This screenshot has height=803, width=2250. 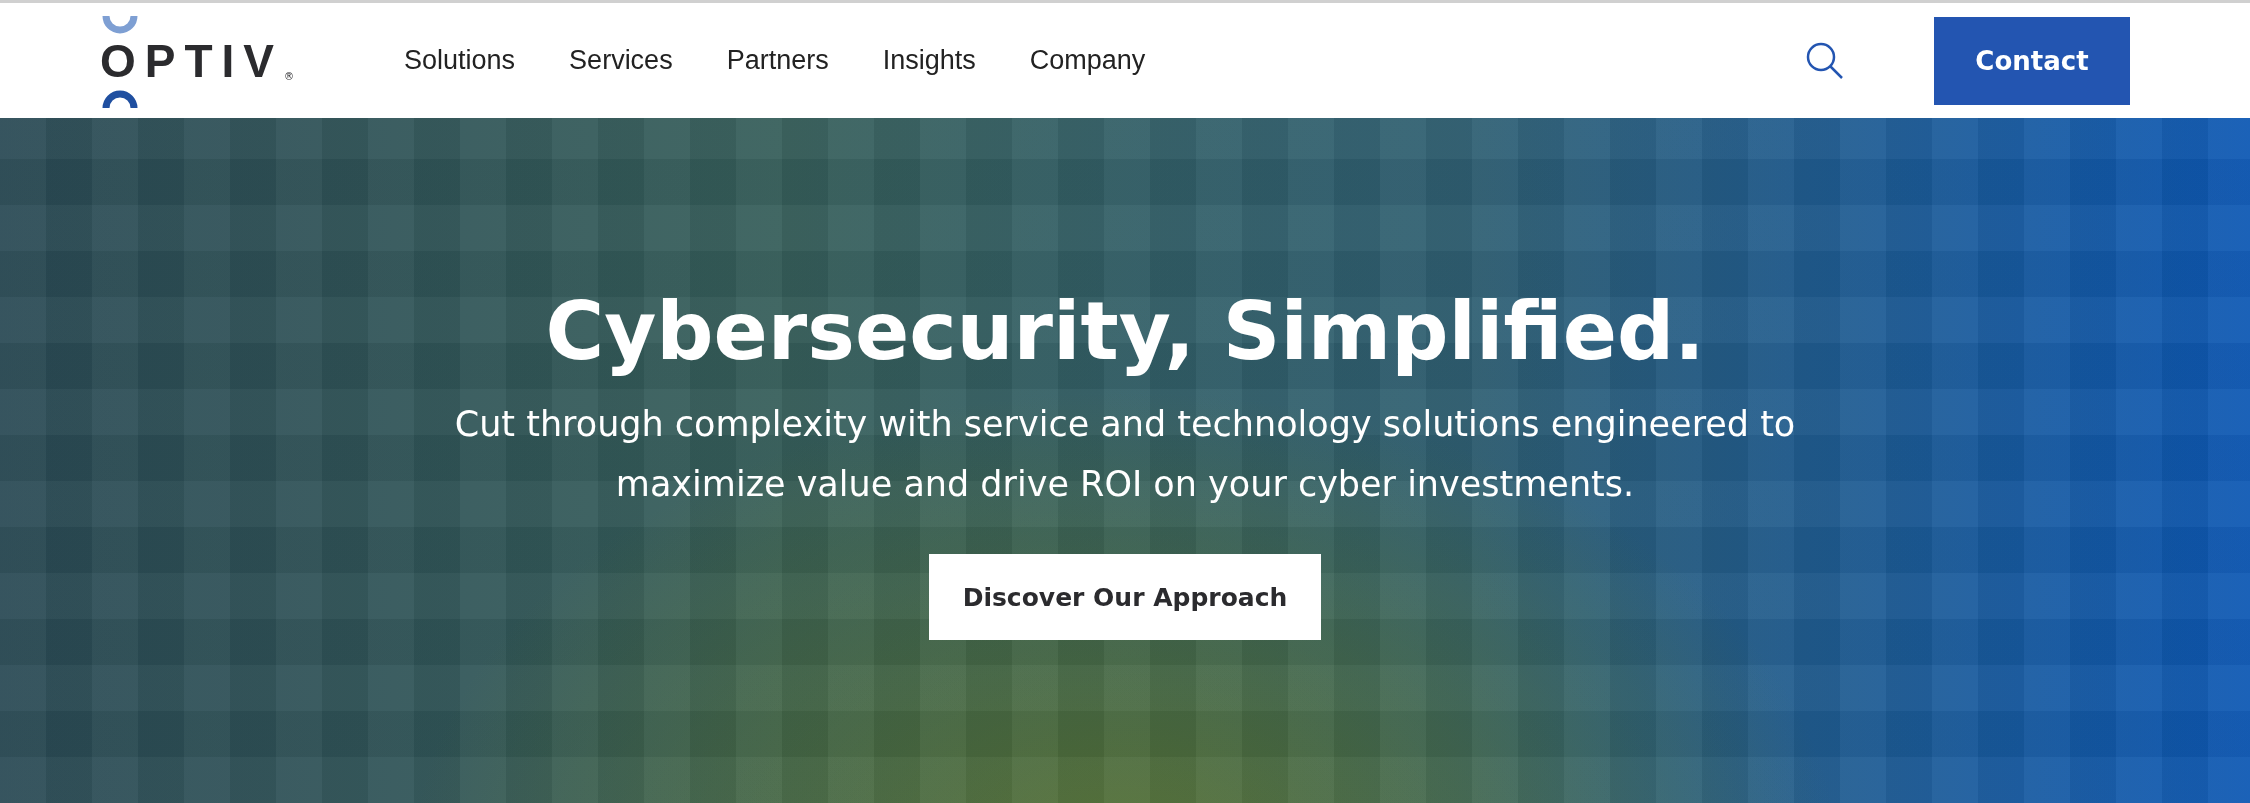 I want to click on contact-button: Contact, so click(x=2032, y=60).